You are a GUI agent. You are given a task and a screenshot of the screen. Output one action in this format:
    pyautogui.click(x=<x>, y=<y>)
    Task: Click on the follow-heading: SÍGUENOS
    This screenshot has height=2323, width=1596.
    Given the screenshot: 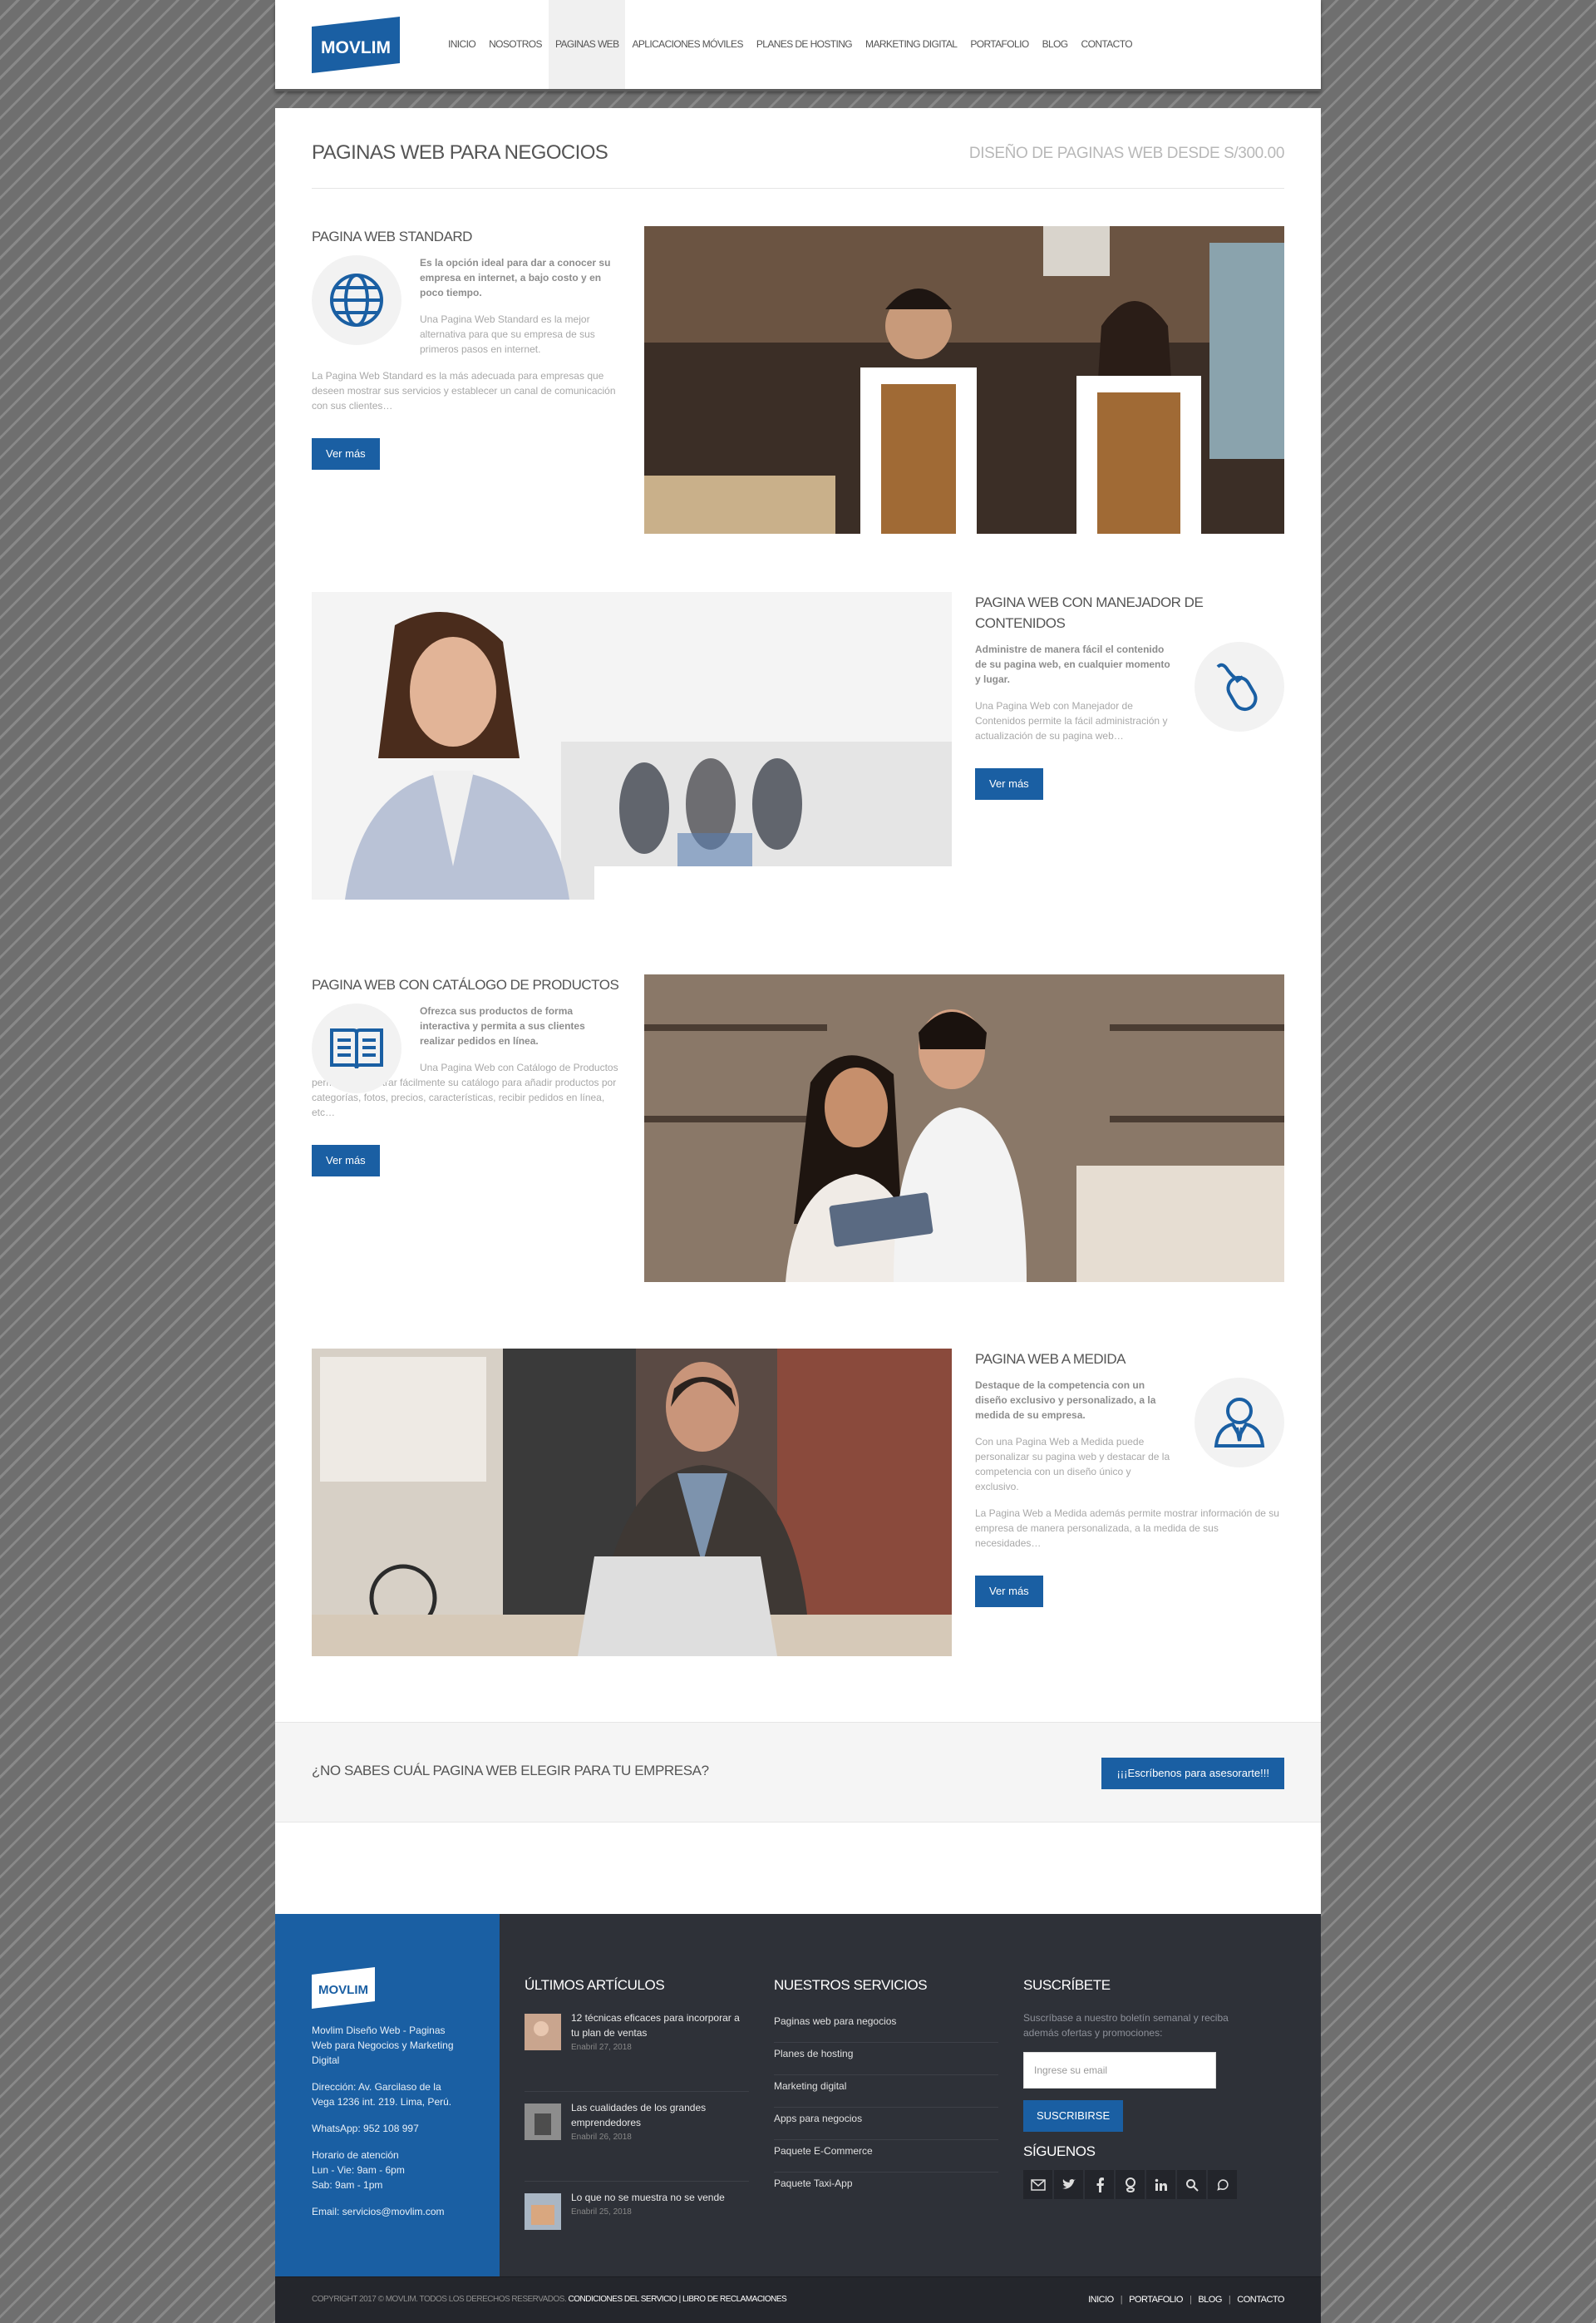 What is the action you would take?
    pyautogui.click(x=1059, y=2151)
    